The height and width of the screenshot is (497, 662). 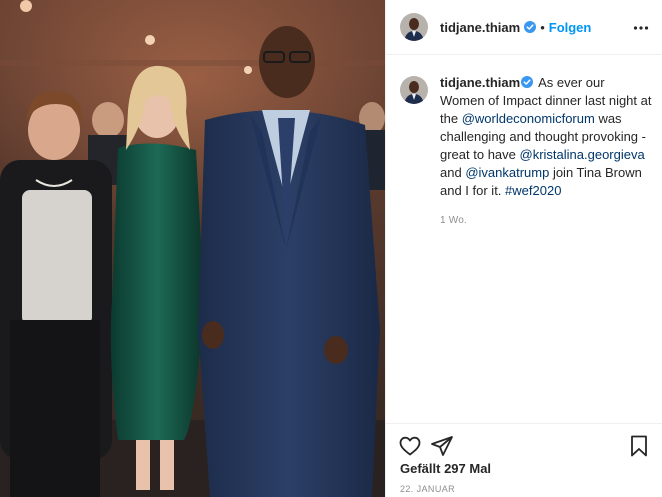 What do you see at coordinates (442, 446) in the screenshot?
I see `paper-plane-icon` at bounding box center [442, 446].